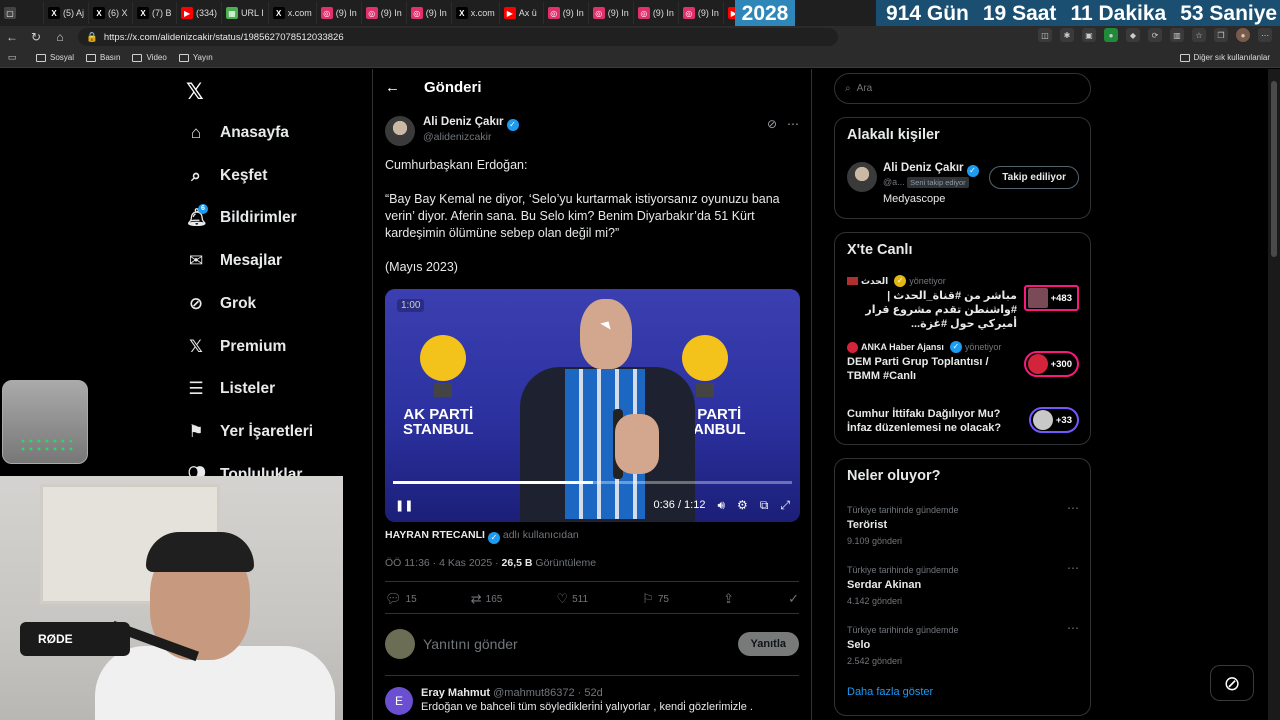  What do you see at coordinates (399, 701) in the screenshot?
I see `avatar: E` at bounding box center [399, 701].